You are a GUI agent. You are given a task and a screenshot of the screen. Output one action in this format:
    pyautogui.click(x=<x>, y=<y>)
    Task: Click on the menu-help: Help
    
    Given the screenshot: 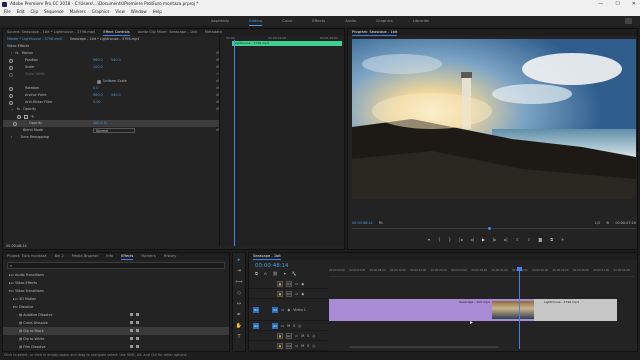 What is the action you would take?
    pyautogui.click(x=157, y=12)
    